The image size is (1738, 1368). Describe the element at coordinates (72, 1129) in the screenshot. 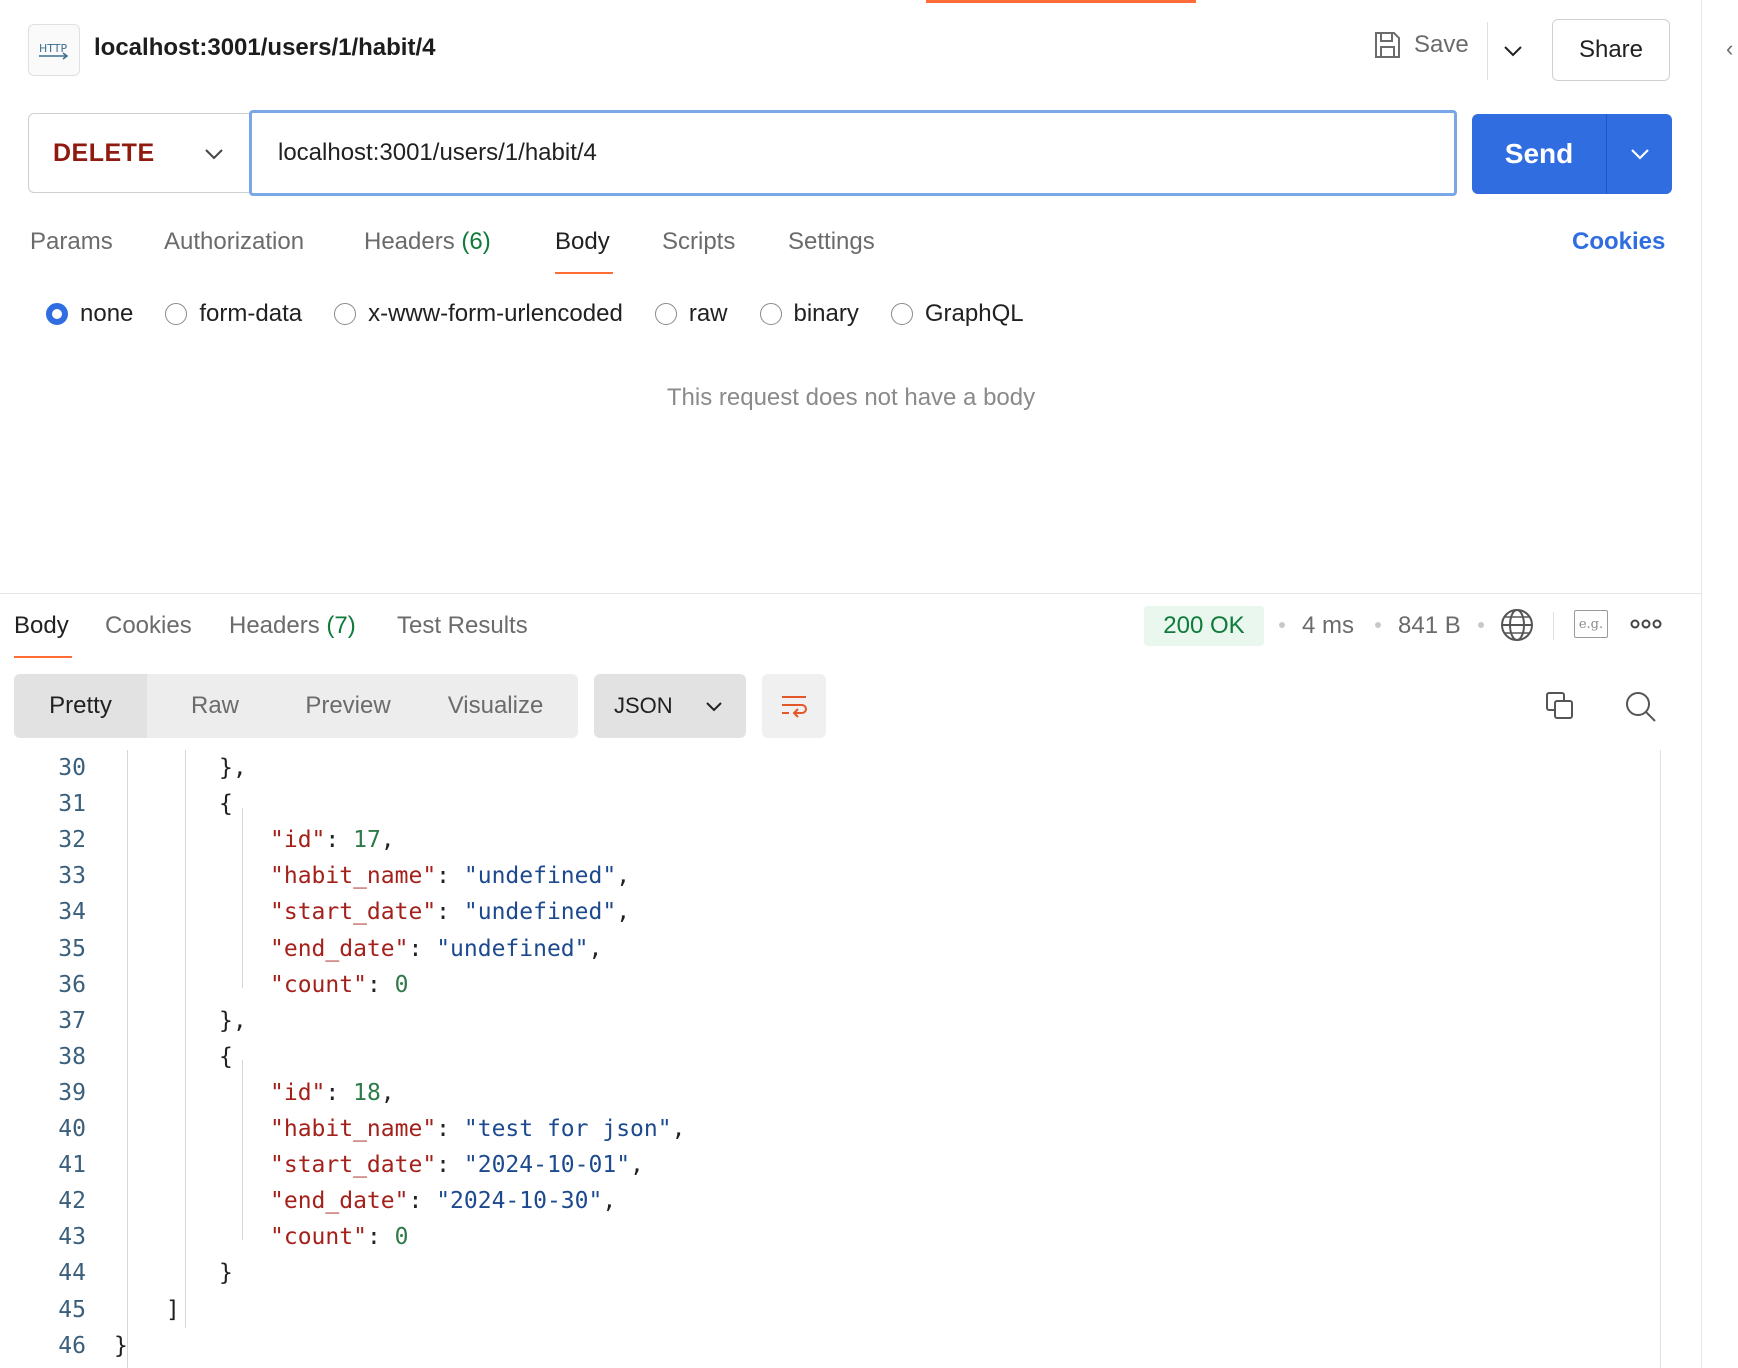

I see `line-number: 40` at that location.